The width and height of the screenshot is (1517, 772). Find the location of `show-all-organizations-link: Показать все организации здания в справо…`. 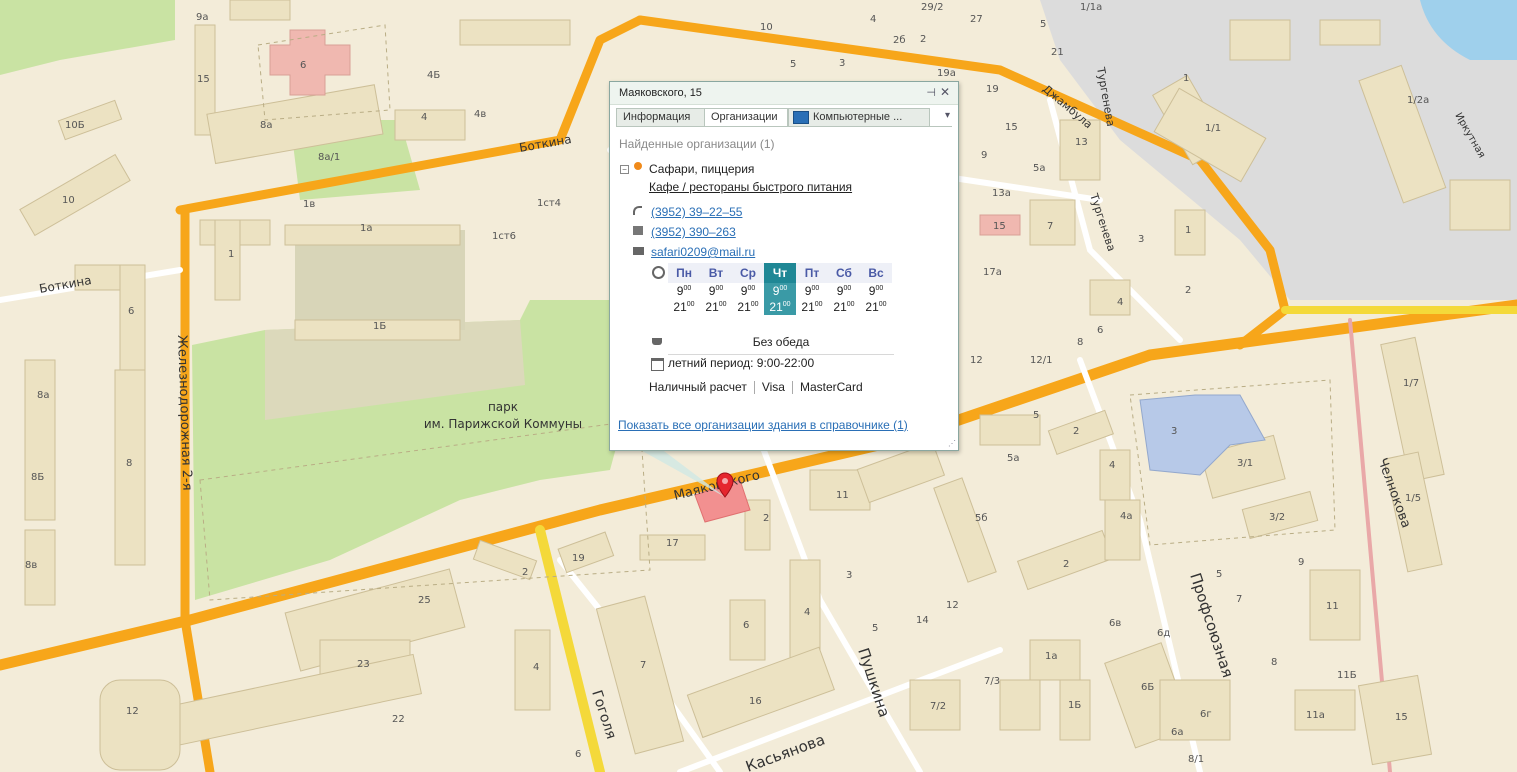

show-all-organizations-link: Показать все организации здания в справо… is located at coordinates (763, 425).